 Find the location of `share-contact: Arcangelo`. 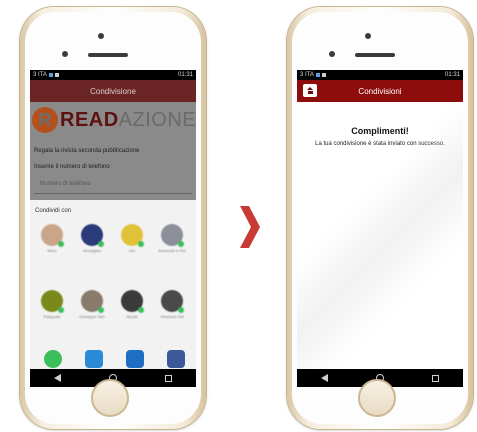

share-contact: Arcangelo is located at coordinates (92, 238).